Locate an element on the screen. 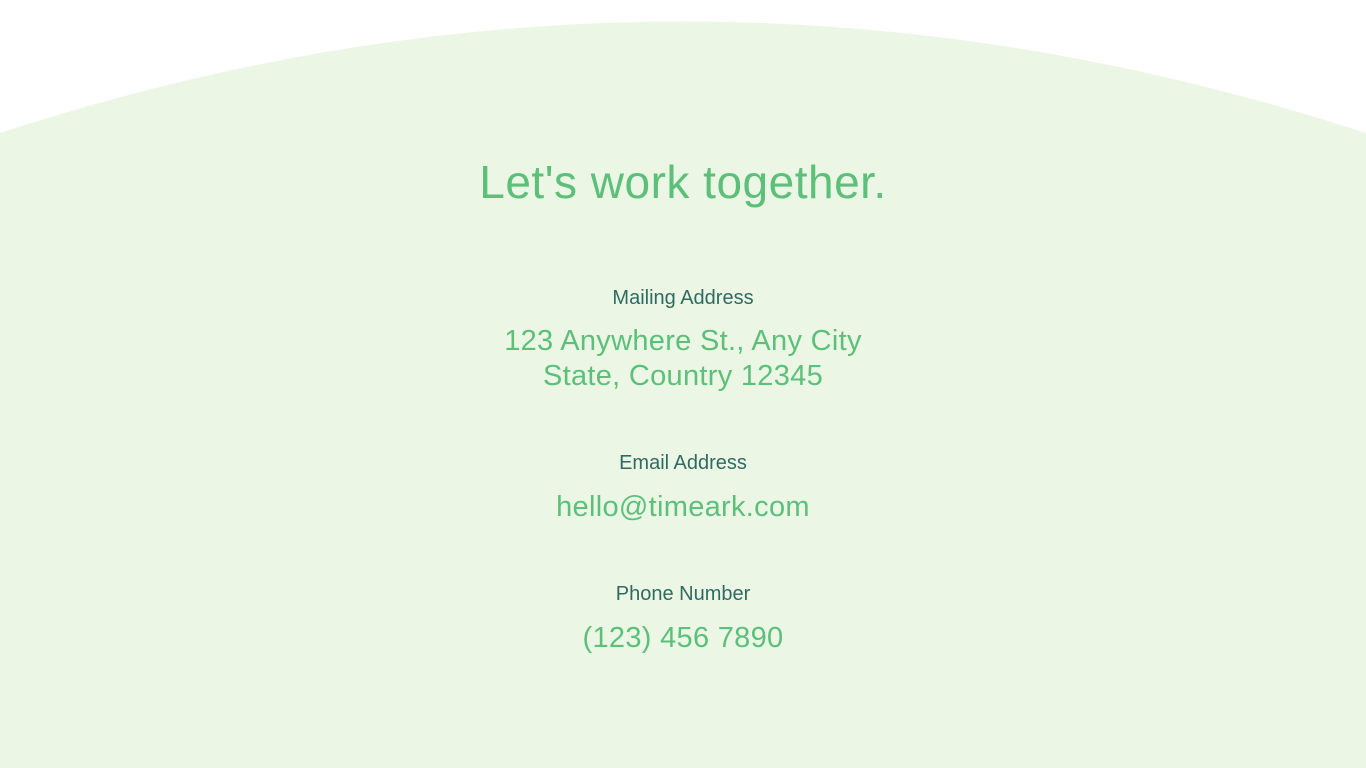 The image size is (1366, 768). phone-number-label: Phone Number is located at coordinates (683, 594).